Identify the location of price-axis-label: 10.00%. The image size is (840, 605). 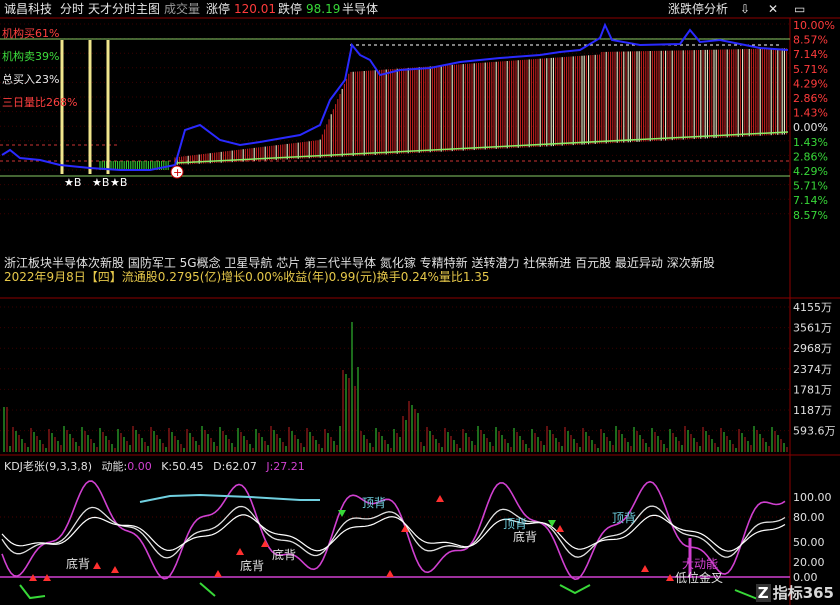
(814, 25).